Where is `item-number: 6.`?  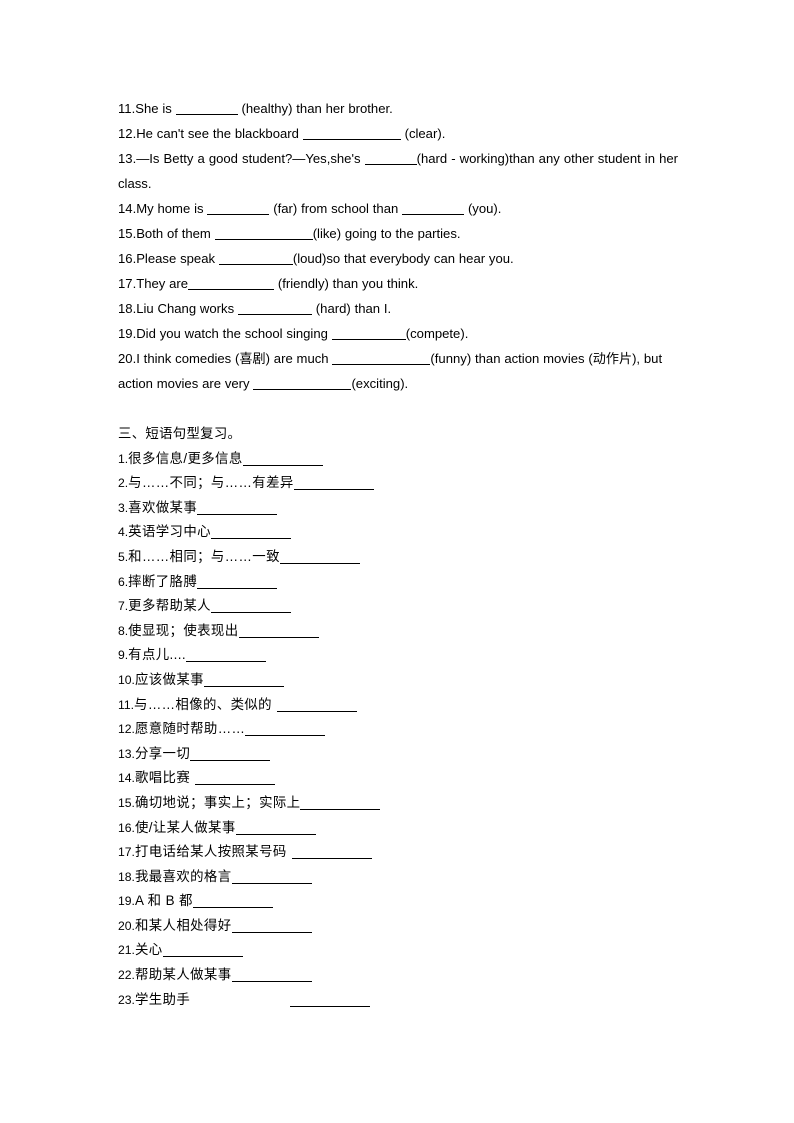
item-number: 6. is located at coordinates (123, 581).